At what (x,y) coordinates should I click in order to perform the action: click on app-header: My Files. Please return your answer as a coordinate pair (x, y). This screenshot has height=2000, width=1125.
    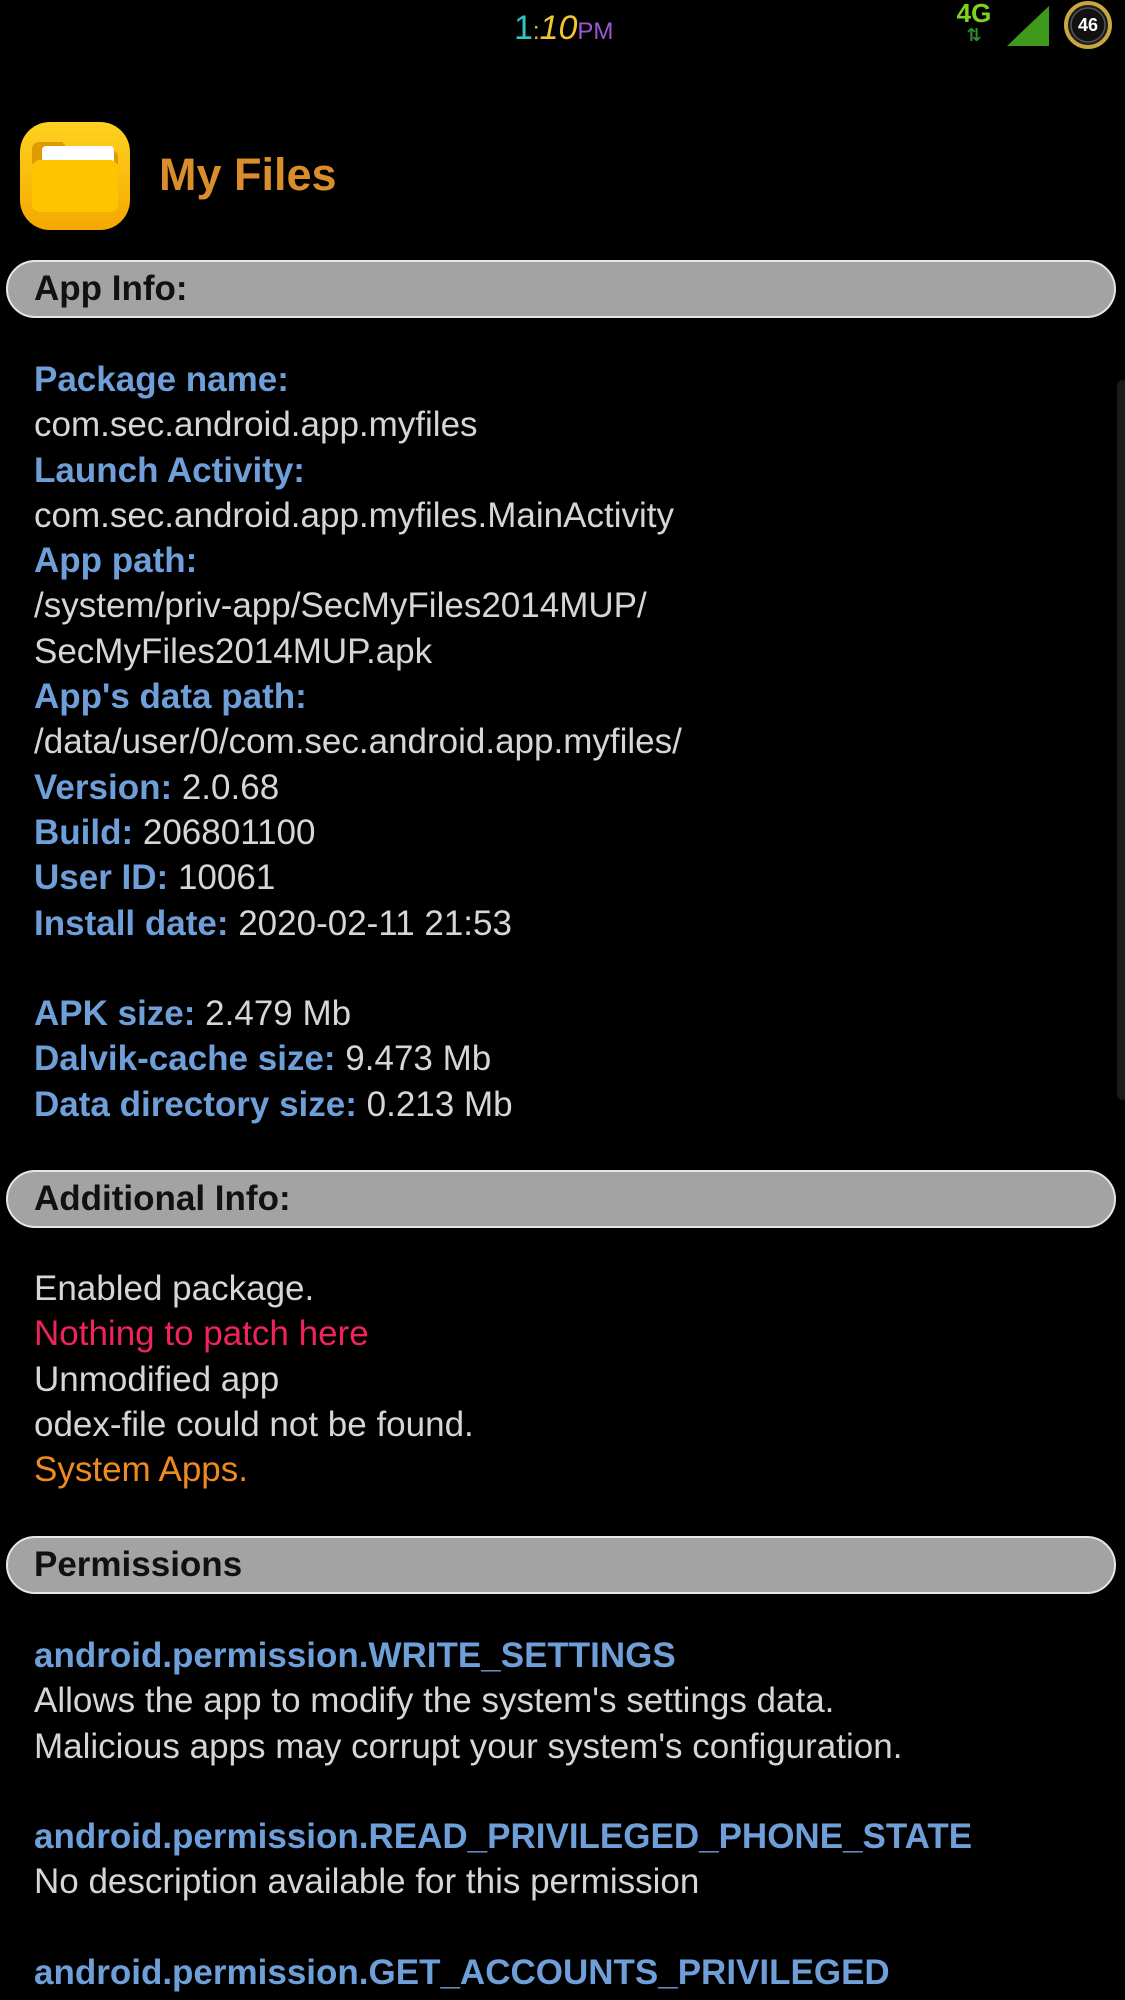
    Looking at the image, I should click on (562, 175).